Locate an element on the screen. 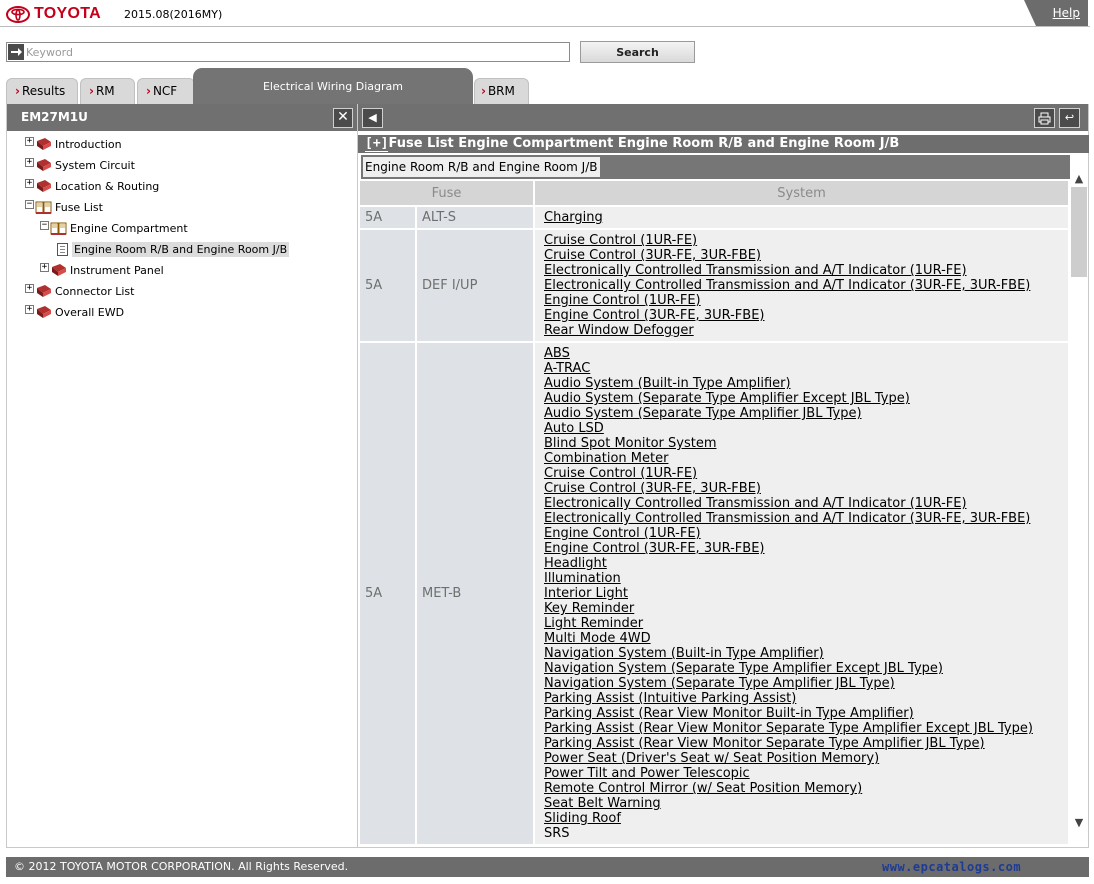 Image resolution: width=1094 pixels, height=884 pixels. document-toolbar: ◀ ↩ is located at coordinates (723, 117).